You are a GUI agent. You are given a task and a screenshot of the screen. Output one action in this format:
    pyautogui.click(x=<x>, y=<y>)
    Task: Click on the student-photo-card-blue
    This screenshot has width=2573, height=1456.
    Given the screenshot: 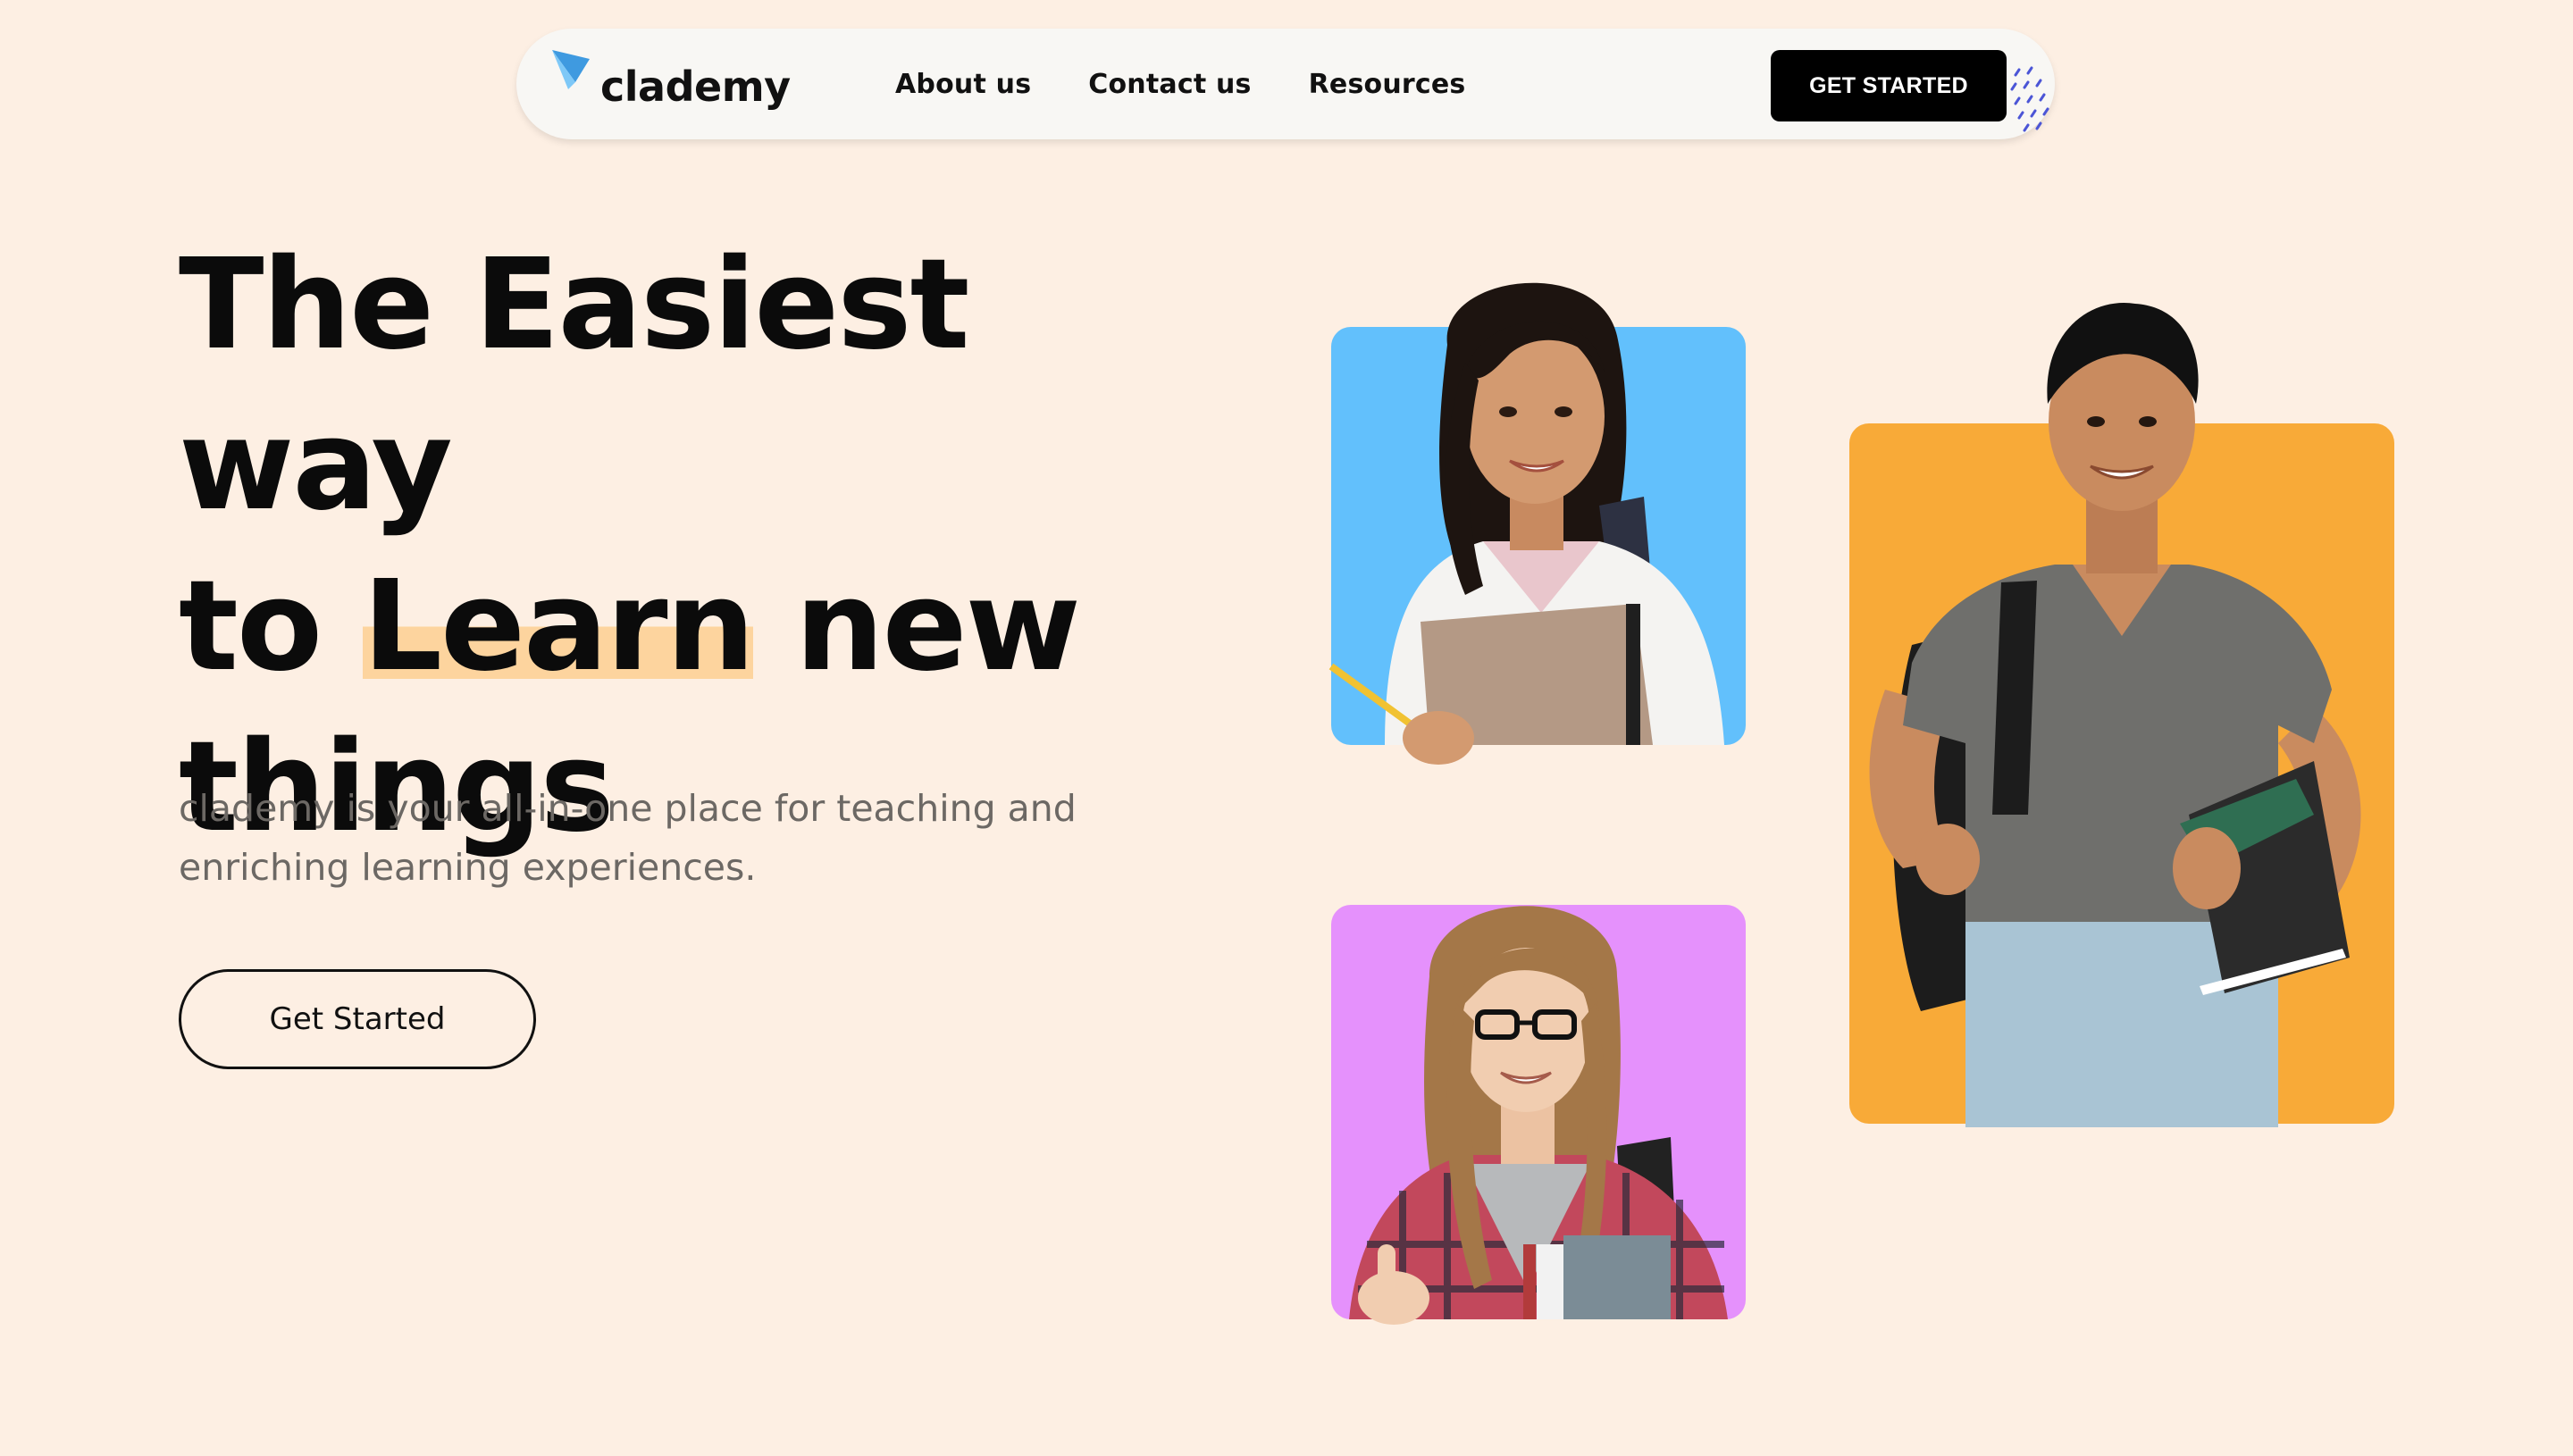 What is the action you would take?
    pyautogui.click(x=1537, y=523)
    